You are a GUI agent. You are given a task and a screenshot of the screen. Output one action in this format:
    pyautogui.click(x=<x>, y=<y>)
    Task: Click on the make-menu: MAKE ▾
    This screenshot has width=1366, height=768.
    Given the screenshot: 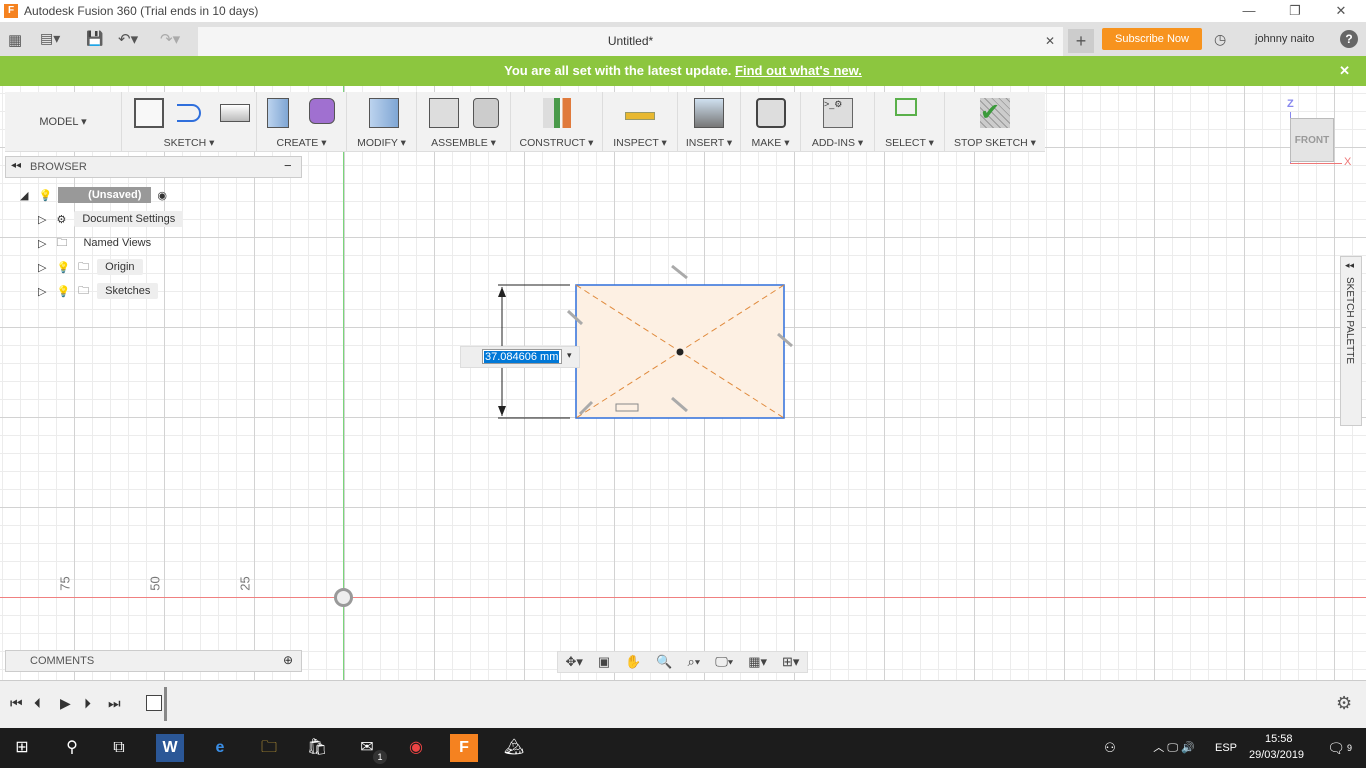 What is the action you would take?
    pyautogui.click(x=771, y=122)
    